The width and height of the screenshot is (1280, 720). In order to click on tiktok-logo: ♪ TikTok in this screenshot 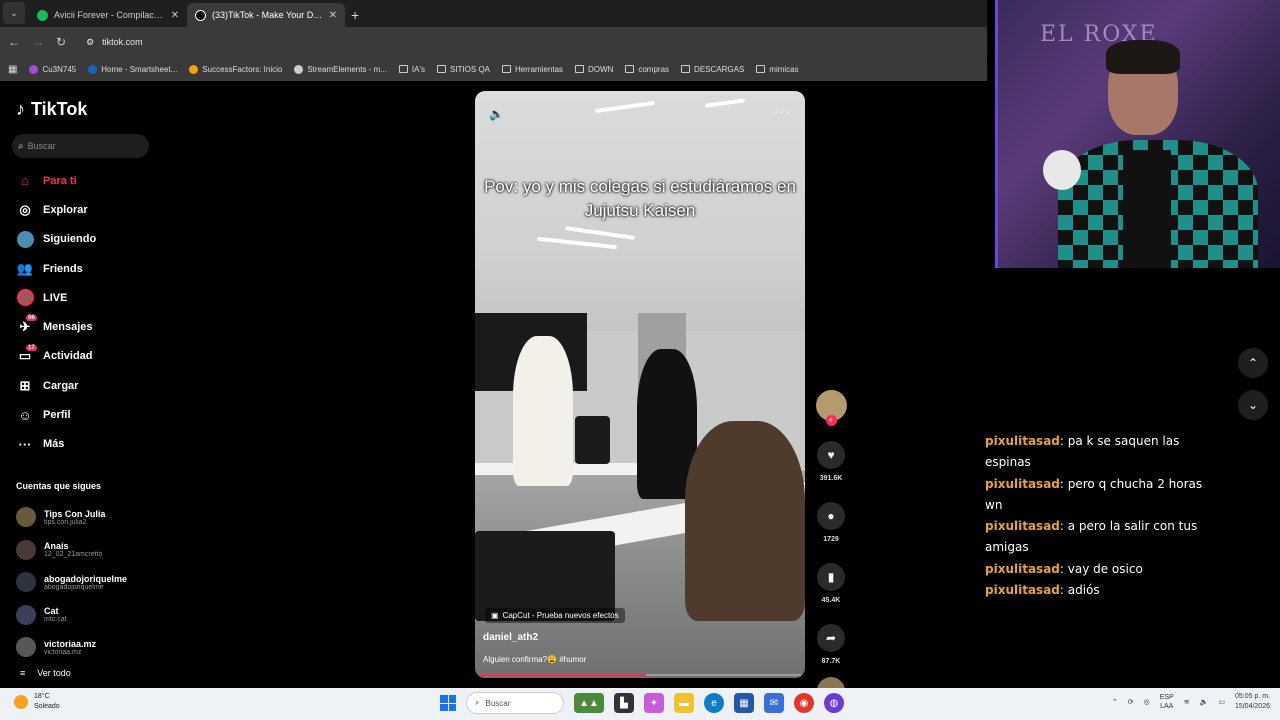, I will do `click(51, 109)`.